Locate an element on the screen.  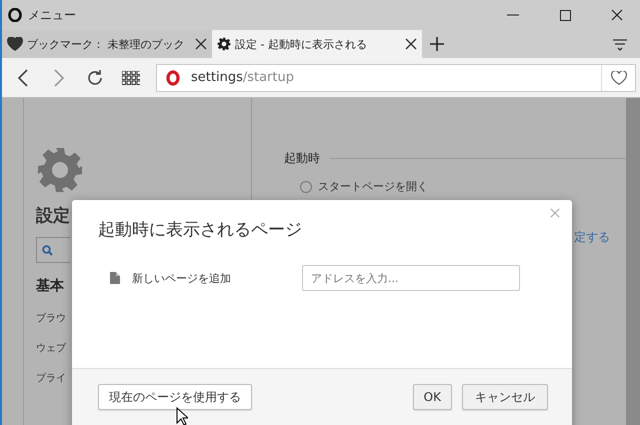
add-page-label: 新しいページを追加 is located at coordinates (182, 278).